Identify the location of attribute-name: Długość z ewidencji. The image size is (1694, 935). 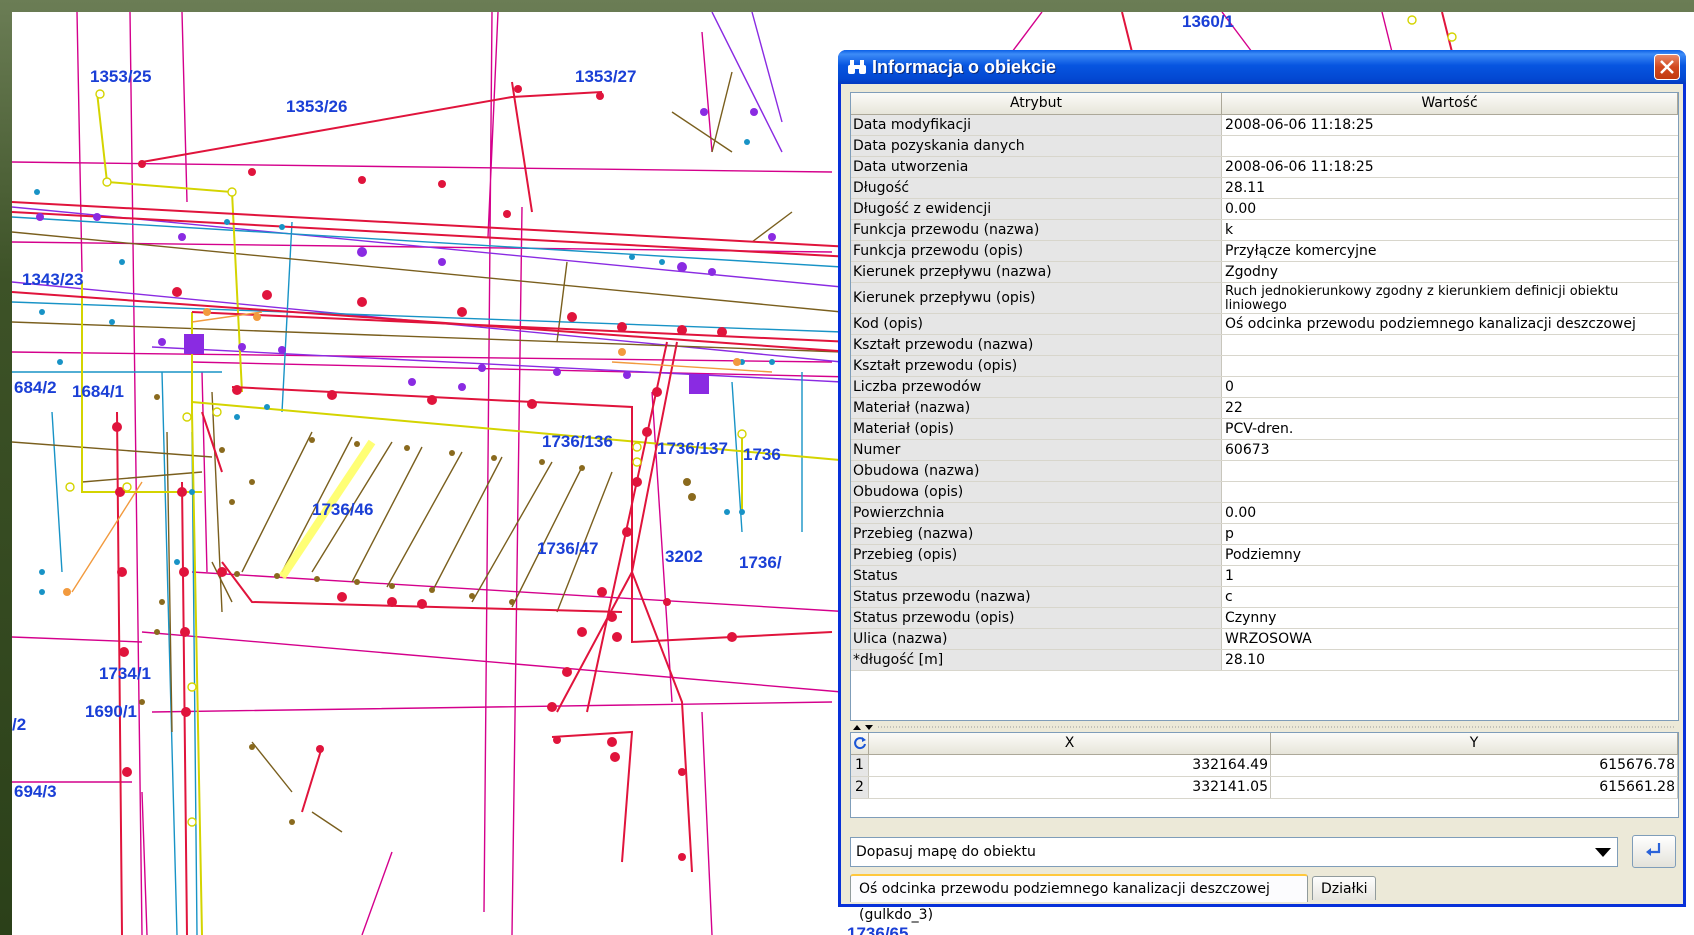
(1036, 209).